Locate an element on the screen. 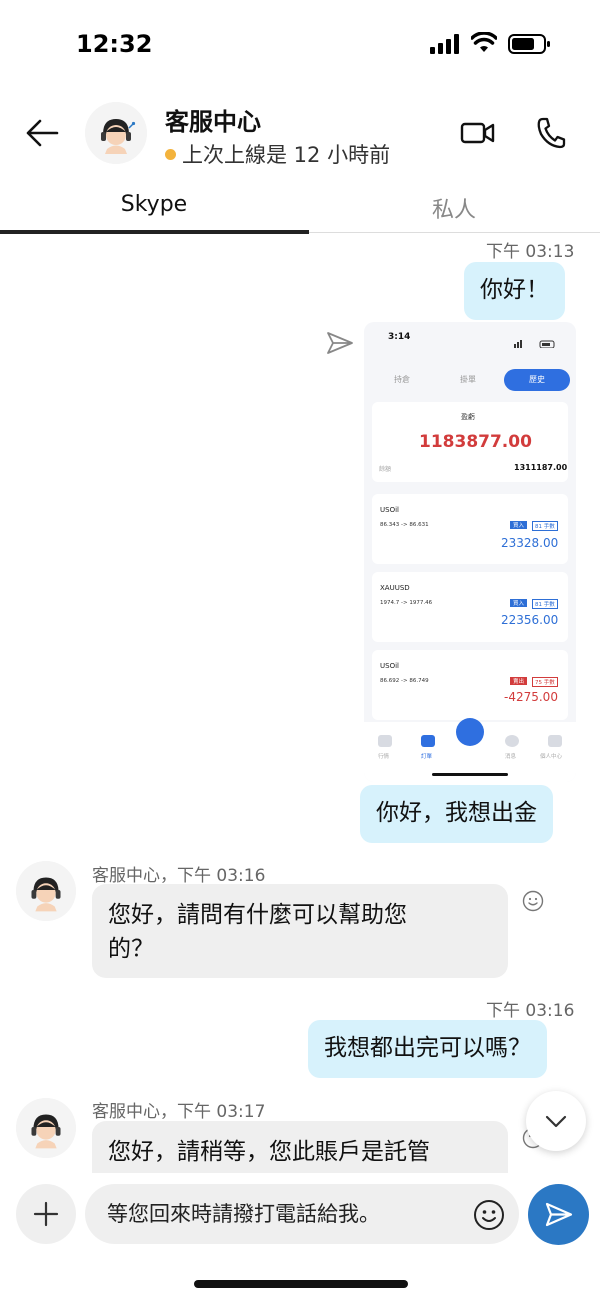  image-profit-value: 1183877.00 is located at coordinates (475, 442).